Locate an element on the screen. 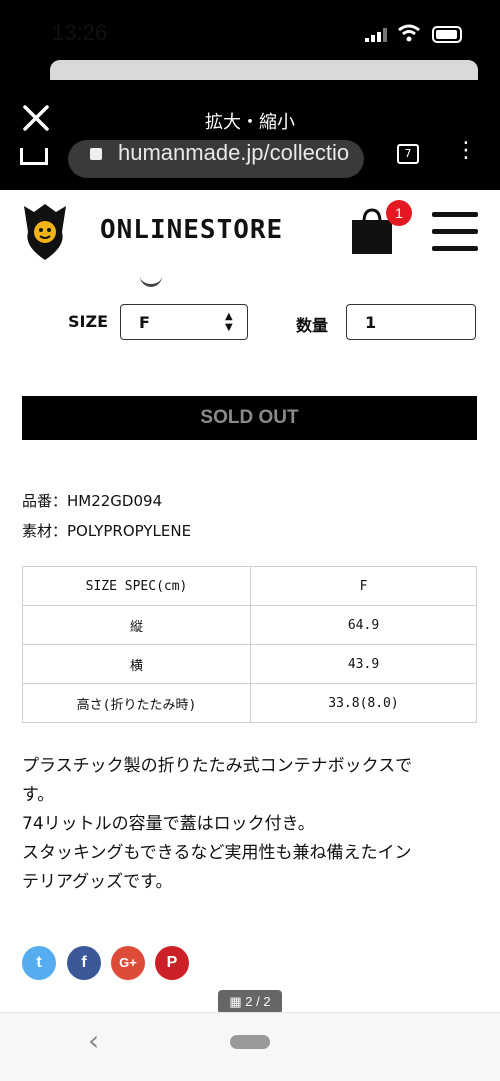  description-line: テリアグッズです。 is located at coordinates (97, 882).